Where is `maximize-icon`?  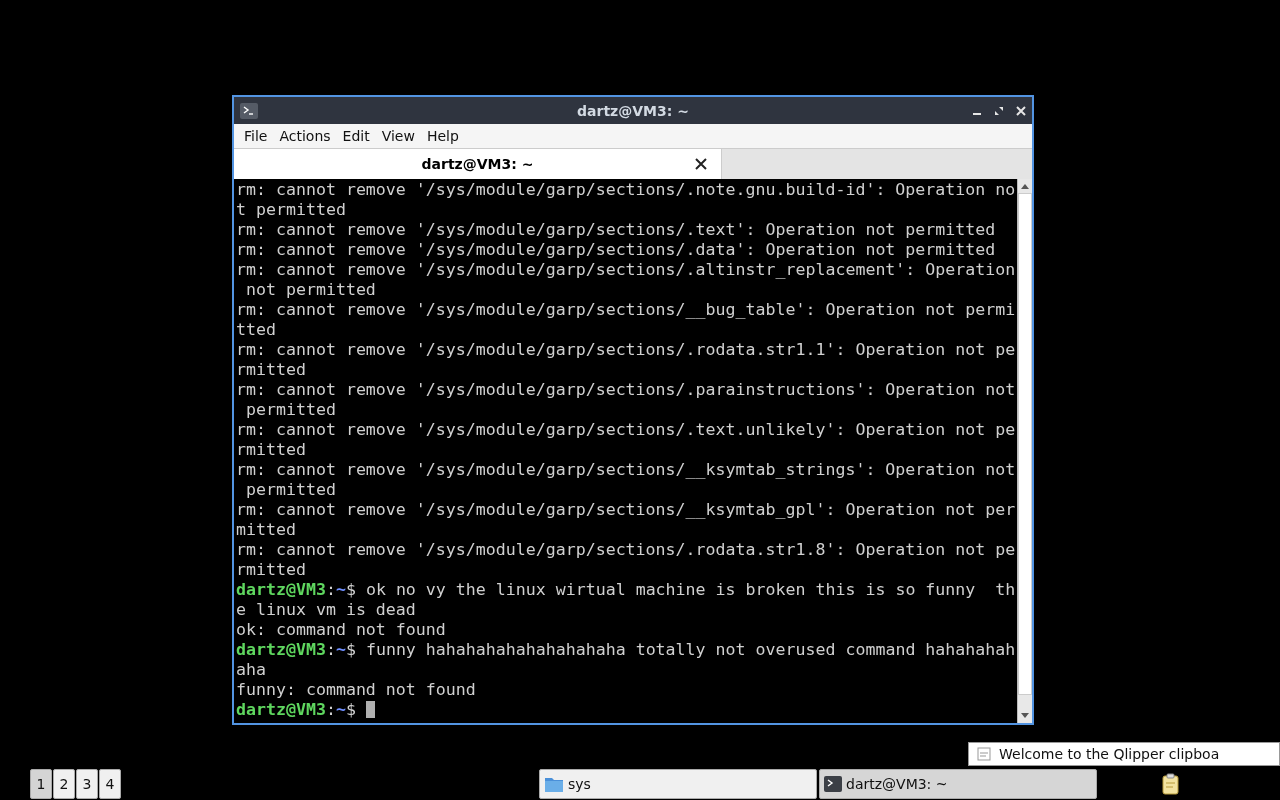
maximize-icon is located at coordinates (999, 110).